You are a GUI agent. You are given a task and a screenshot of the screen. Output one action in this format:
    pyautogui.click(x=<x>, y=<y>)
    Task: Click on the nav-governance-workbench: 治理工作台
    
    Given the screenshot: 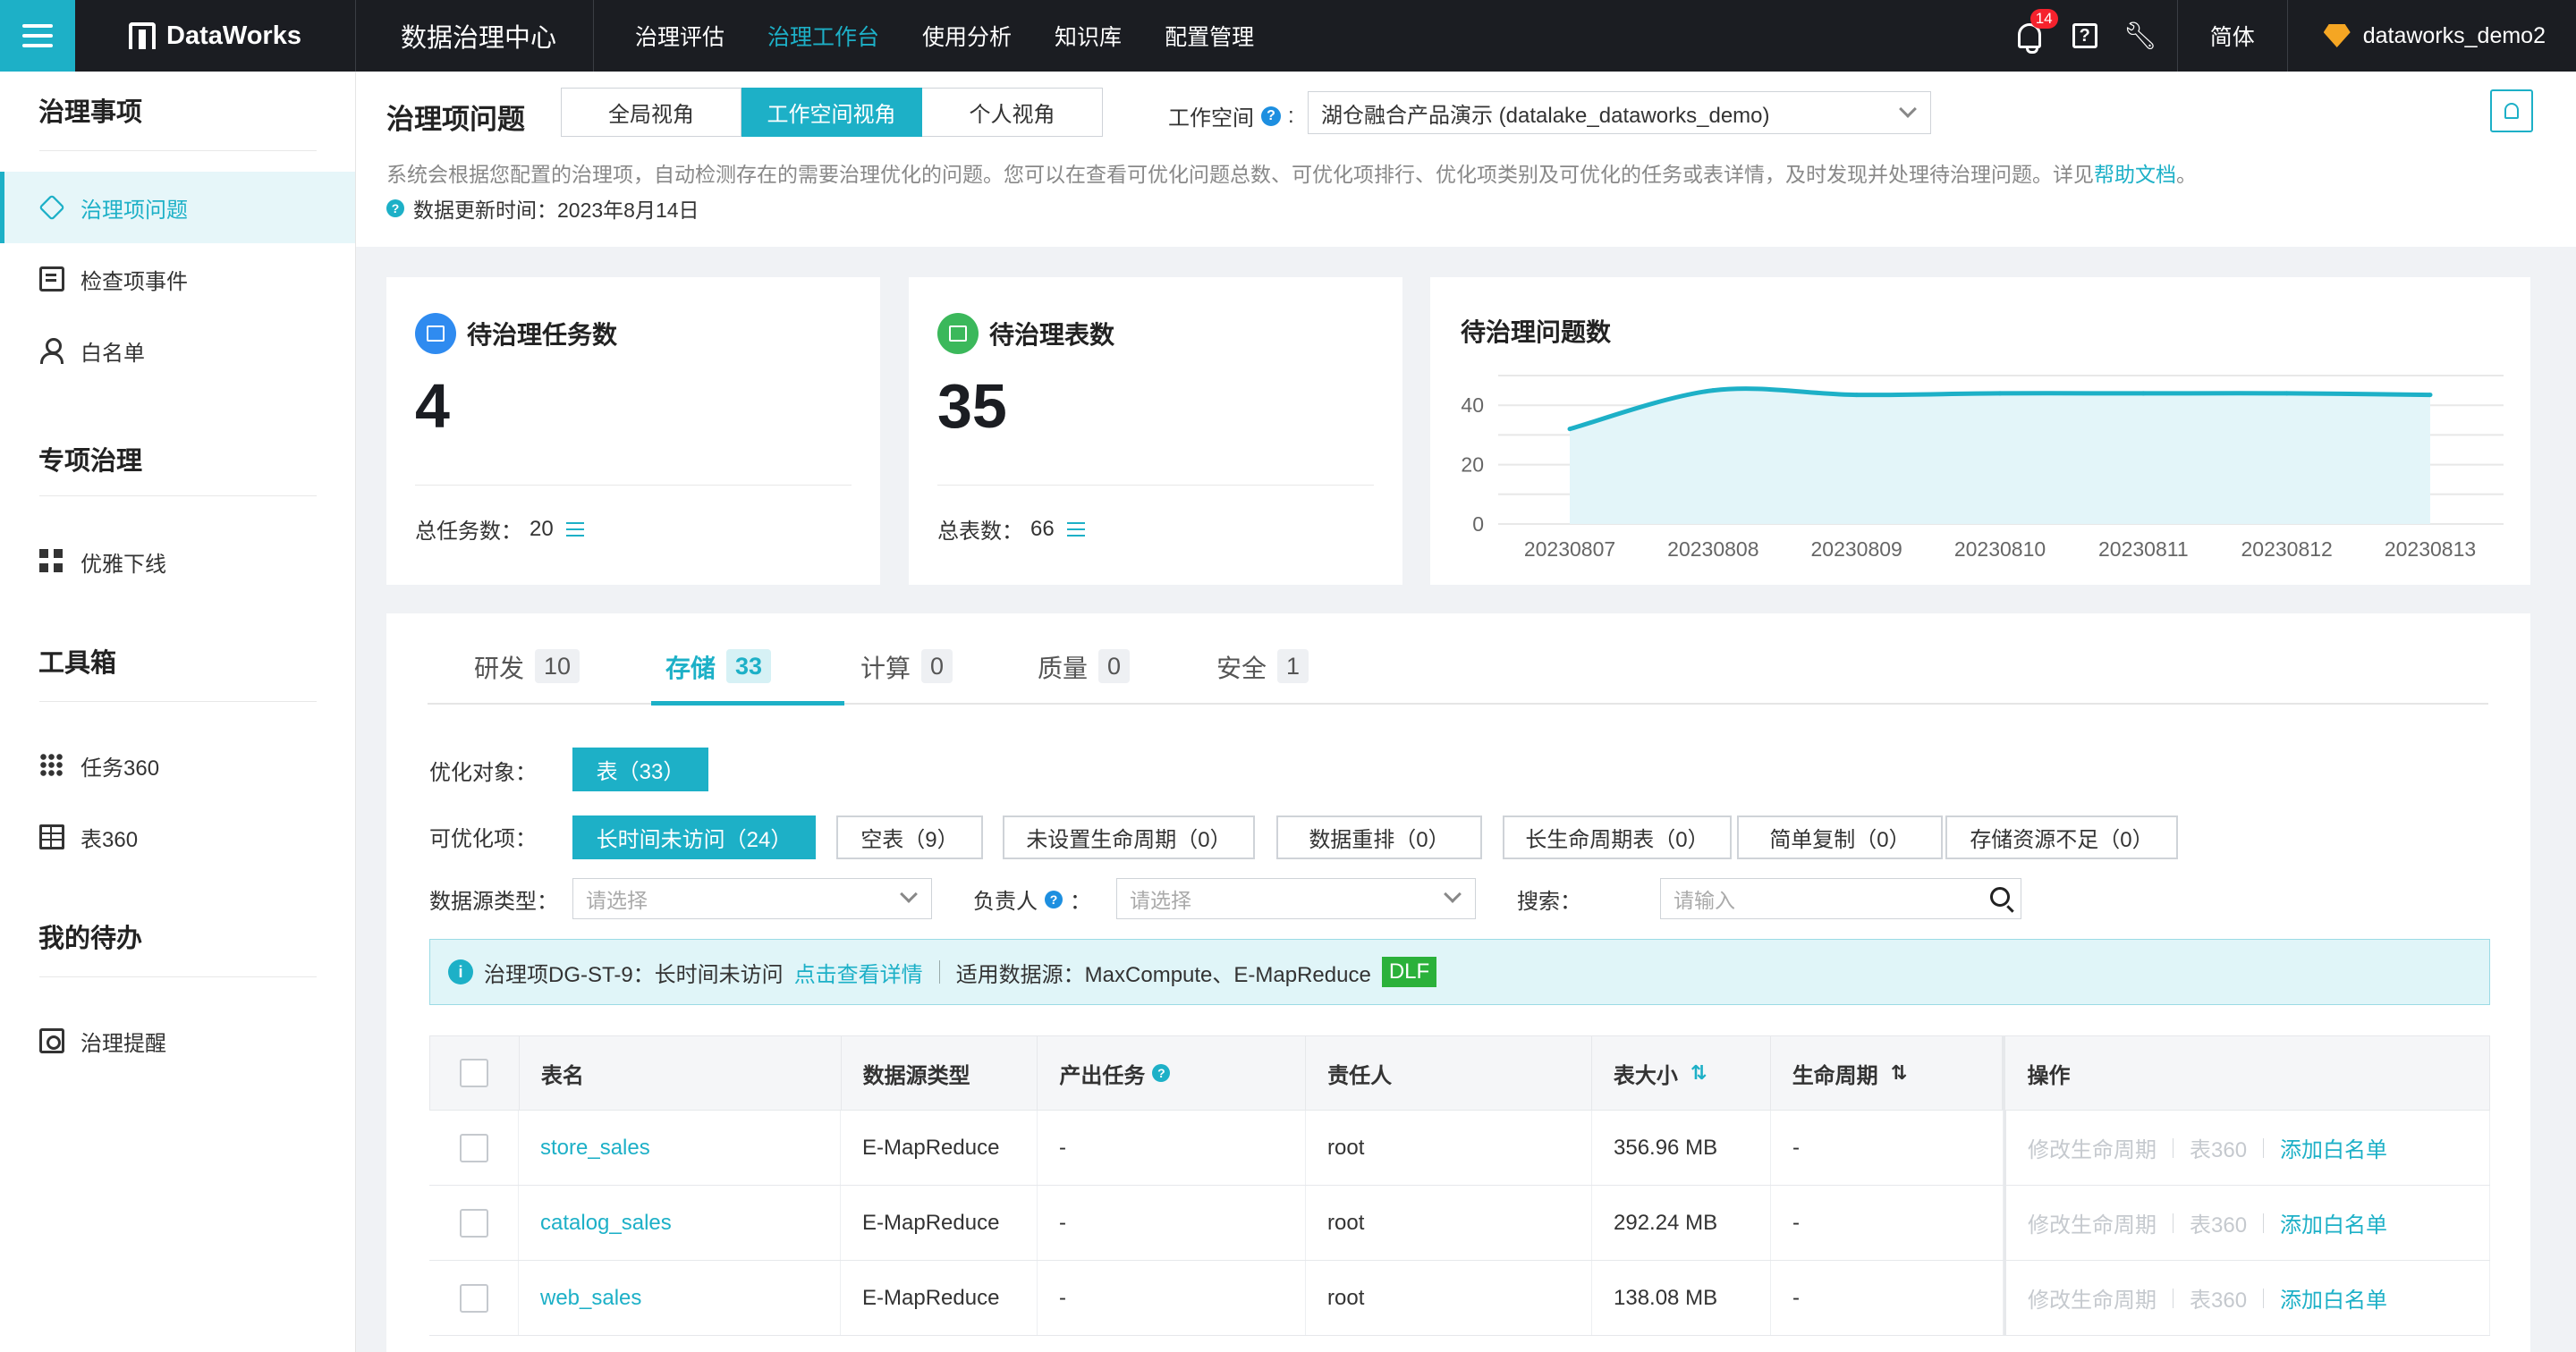 What is the action you would take?
    pyautogui.click(x=823, y=36)
    